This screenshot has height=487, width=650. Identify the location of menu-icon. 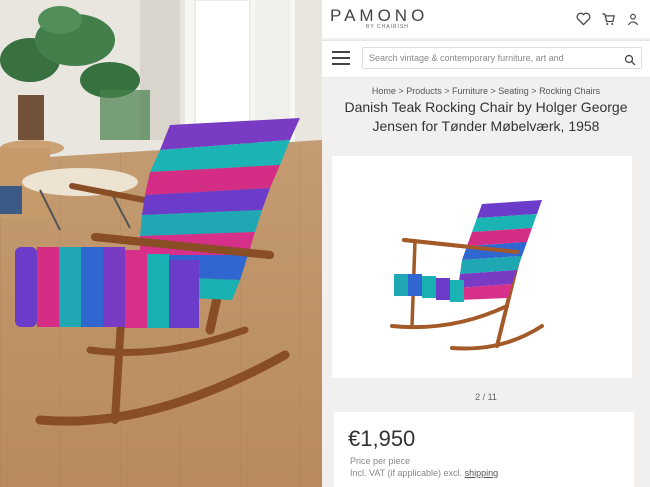
(341, 58).